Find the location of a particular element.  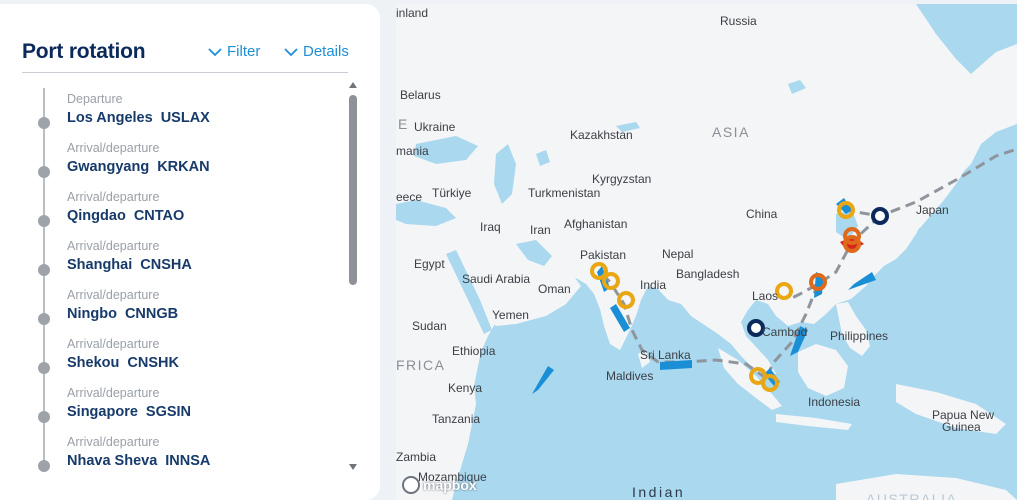

list-item: Departure Los Angeles USLAX is located at coordinates (182, 113).